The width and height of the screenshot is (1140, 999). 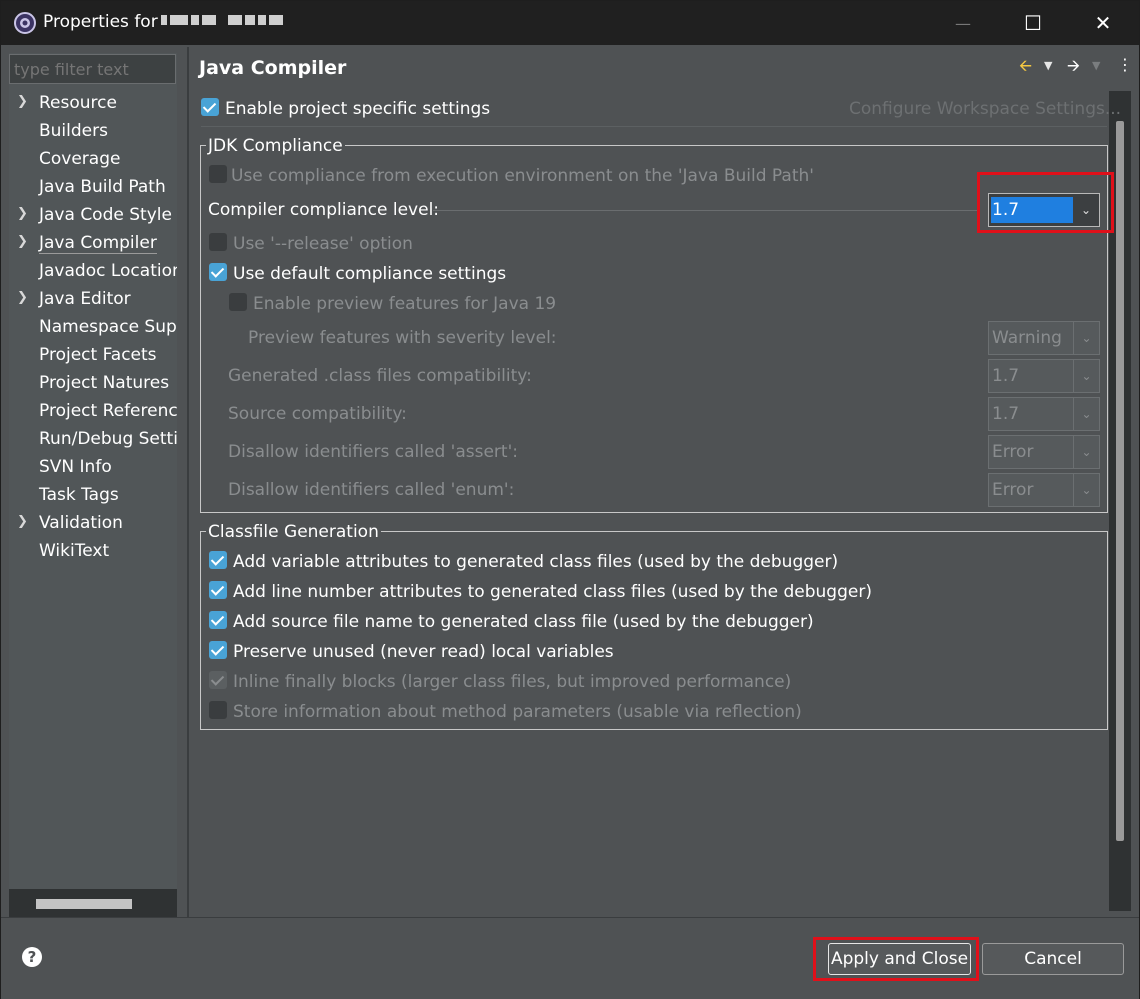 What do you see at coordinates (93, 105) in the screenshot?
I see `sidebar-item-resource: ❯ Resource` at bounding box center [93, 105].